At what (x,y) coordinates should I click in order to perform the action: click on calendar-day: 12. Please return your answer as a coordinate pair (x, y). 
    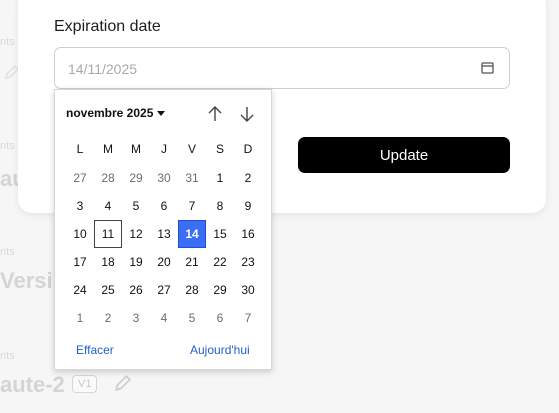
    Looking at the image, I should click on (136, 234).